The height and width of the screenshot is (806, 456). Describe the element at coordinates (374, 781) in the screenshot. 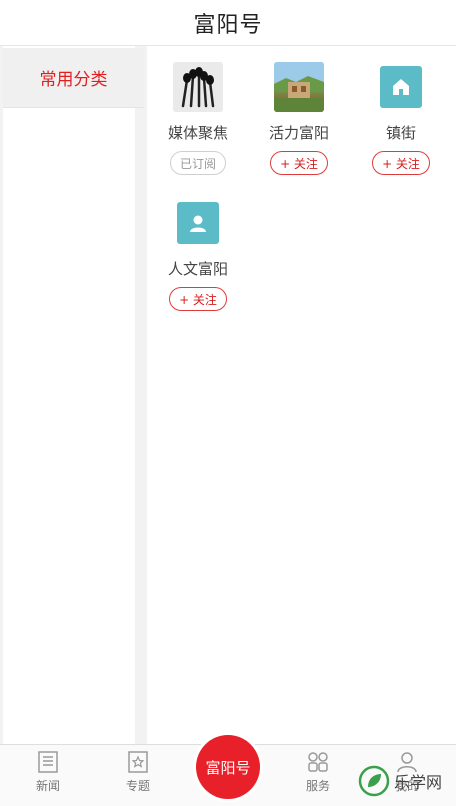

I see `leaf-logo-icon` at that location.